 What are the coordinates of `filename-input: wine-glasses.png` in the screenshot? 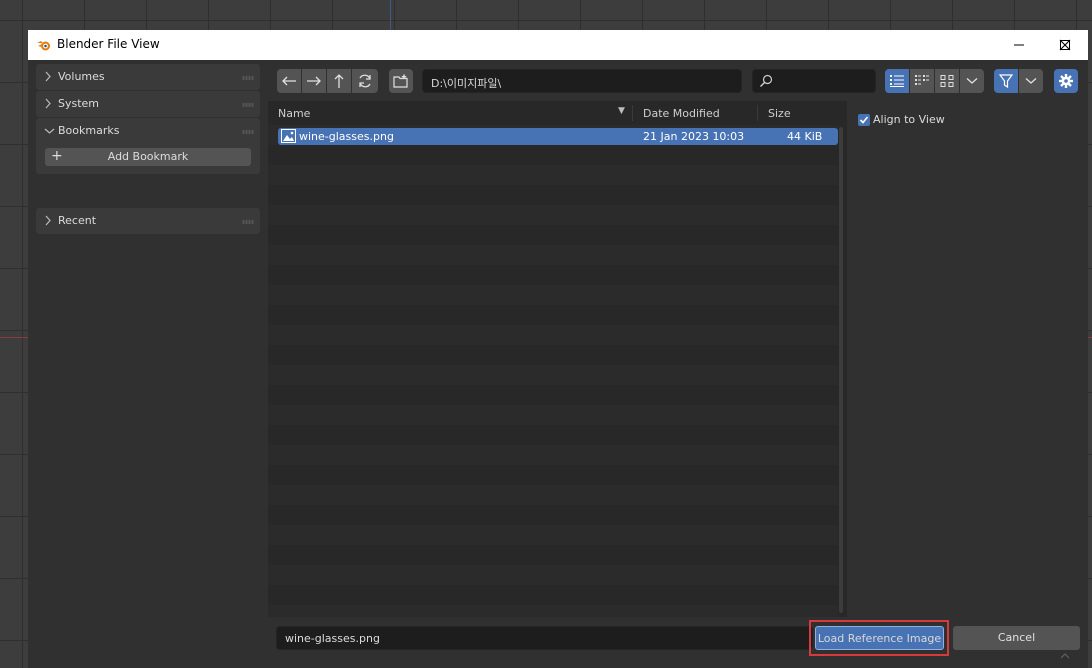 It's located at (544, 638).